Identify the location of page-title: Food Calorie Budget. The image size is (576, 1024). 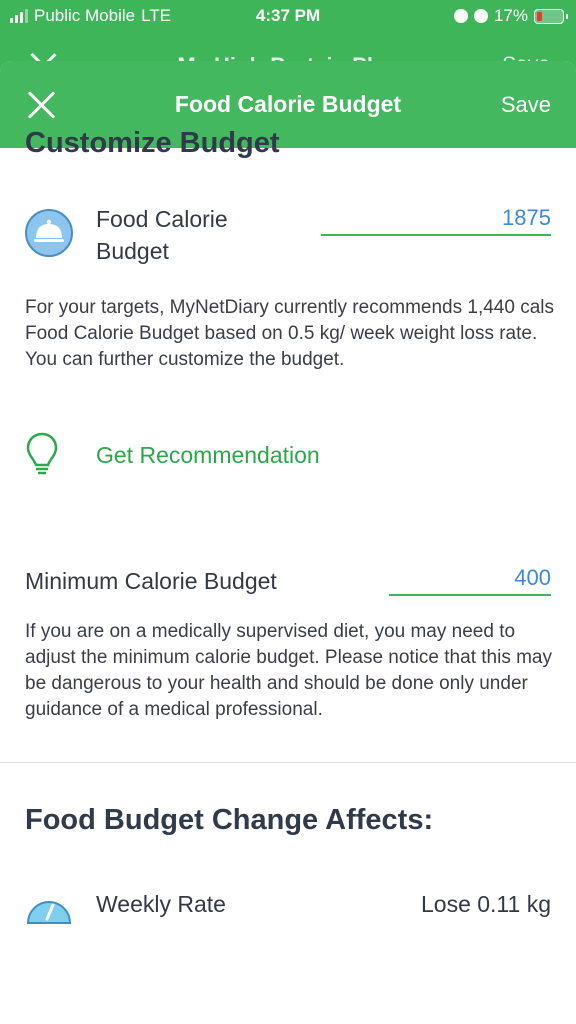
(288, 104).